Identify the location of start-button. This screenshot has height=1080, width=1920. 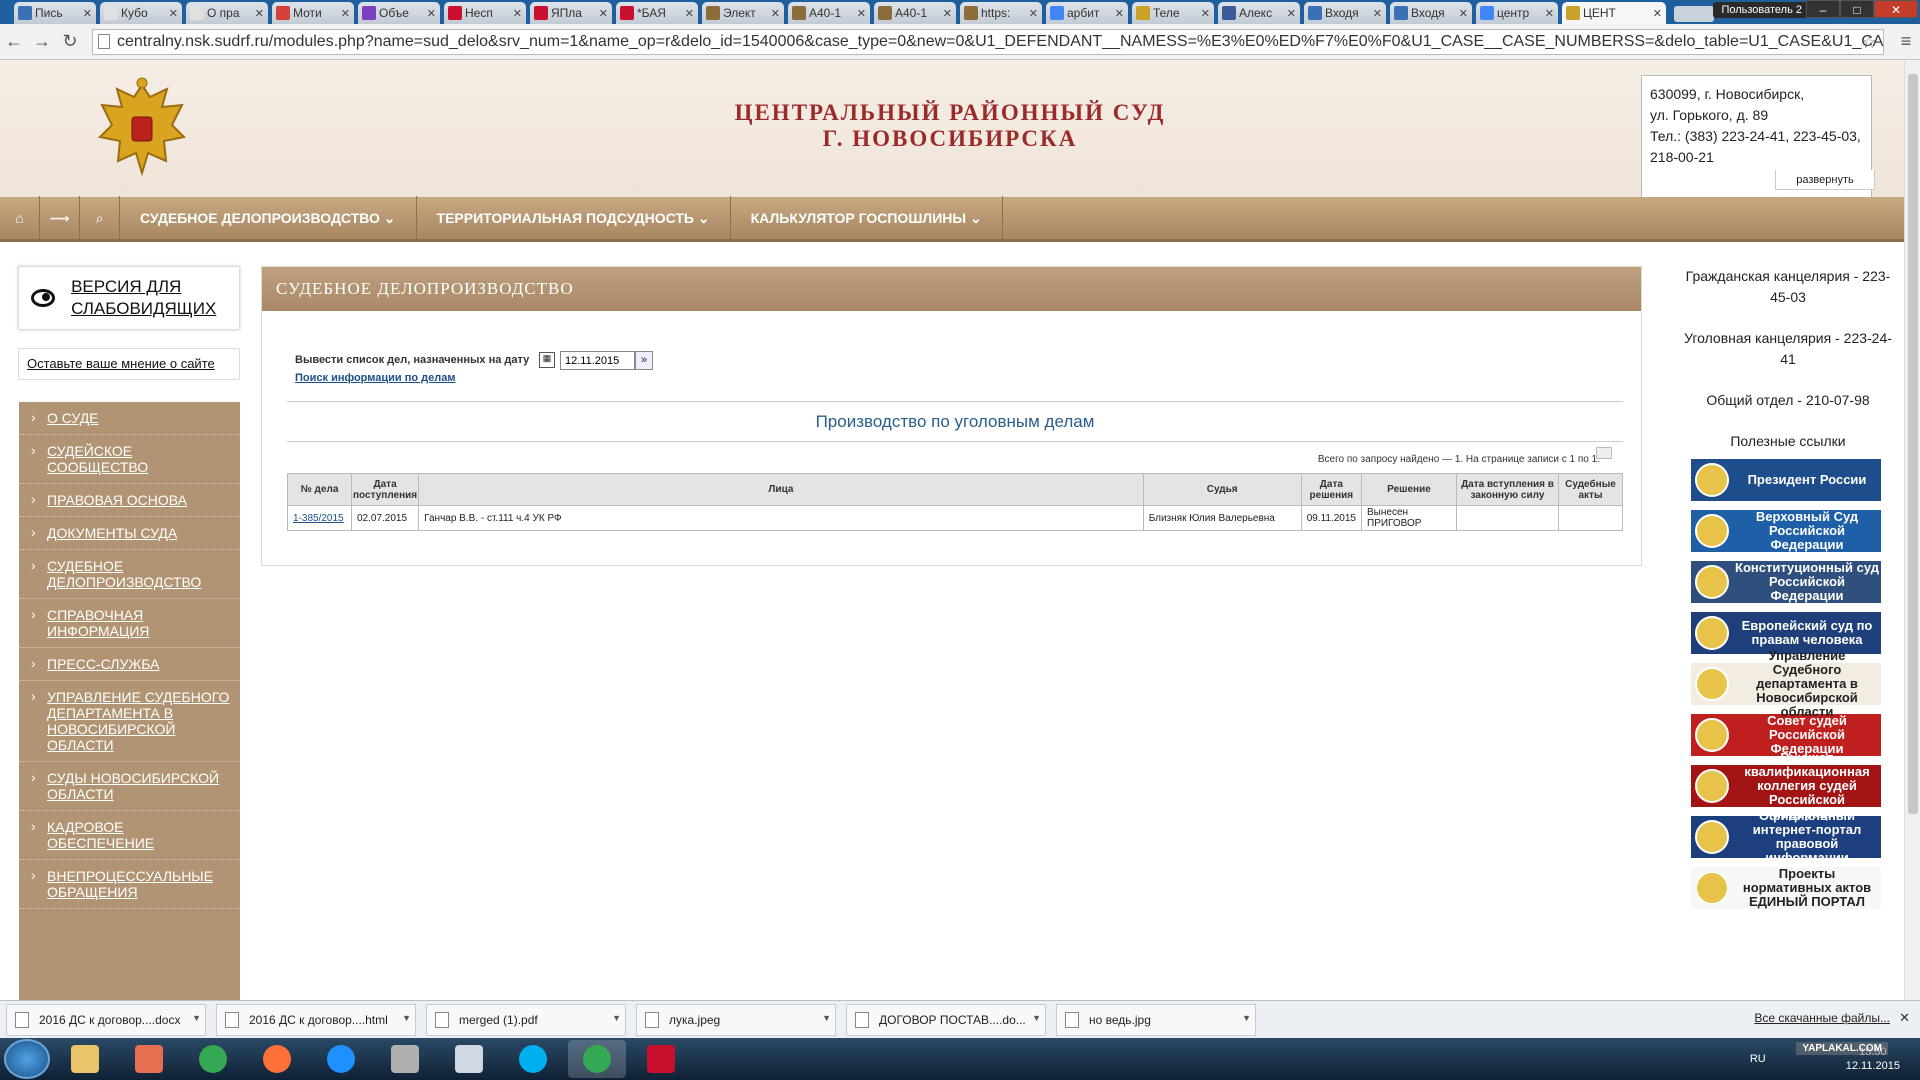
(27, 1059).